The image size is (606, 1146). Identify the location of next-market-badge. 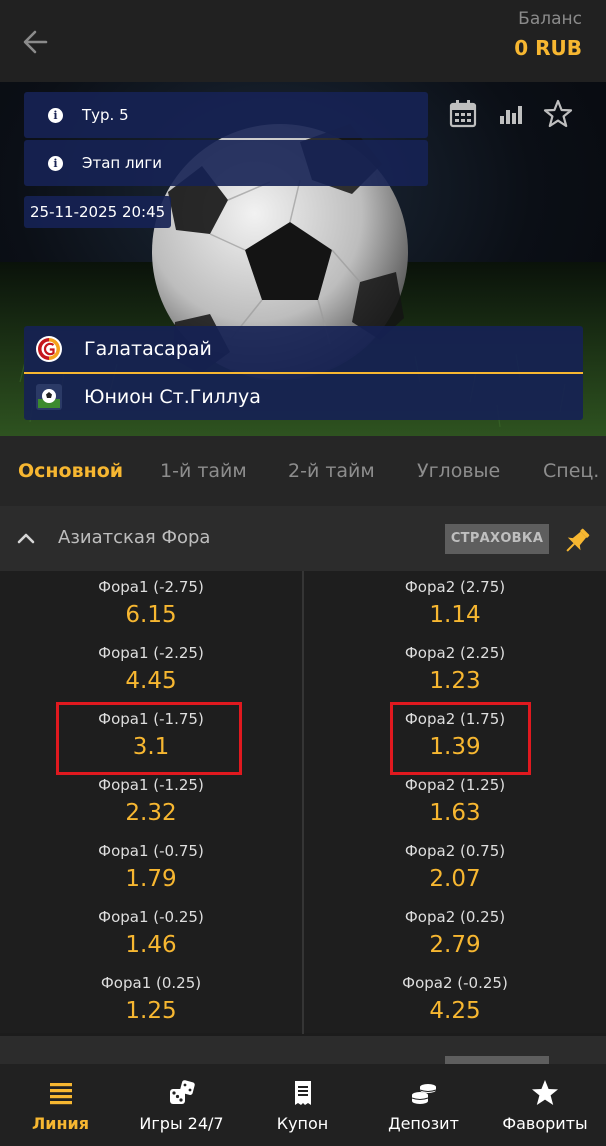
(497, 1060).